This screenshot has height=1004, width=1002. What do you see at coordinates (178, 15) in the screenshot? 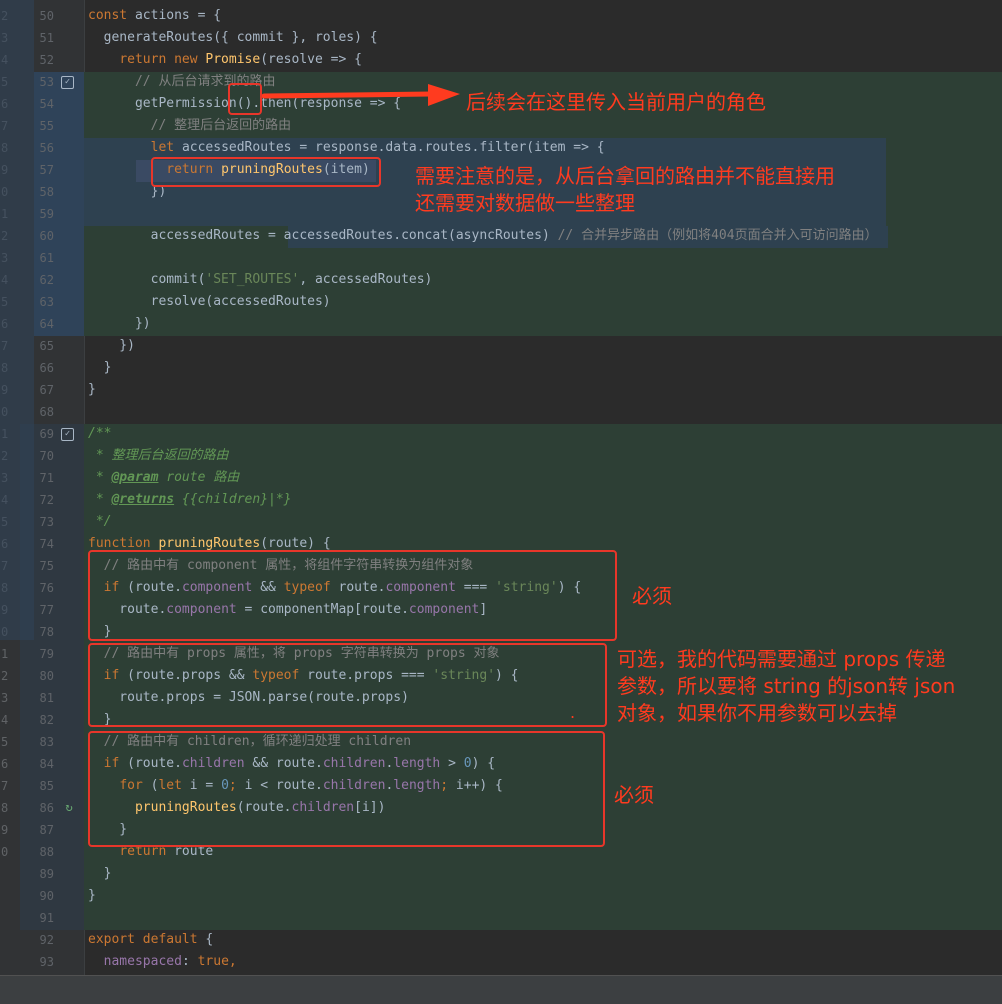
I see `code-token: actions = {` at bounding box center [178, 15].